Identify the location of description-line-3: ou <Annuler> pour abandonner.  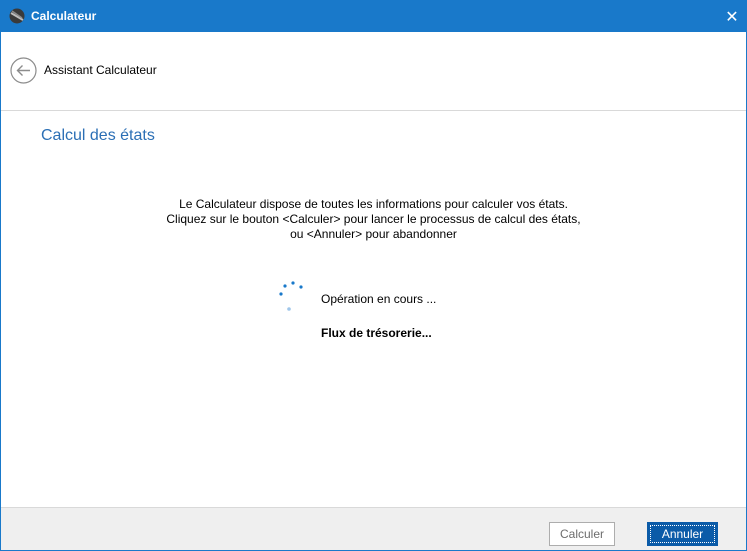
(373, 234).